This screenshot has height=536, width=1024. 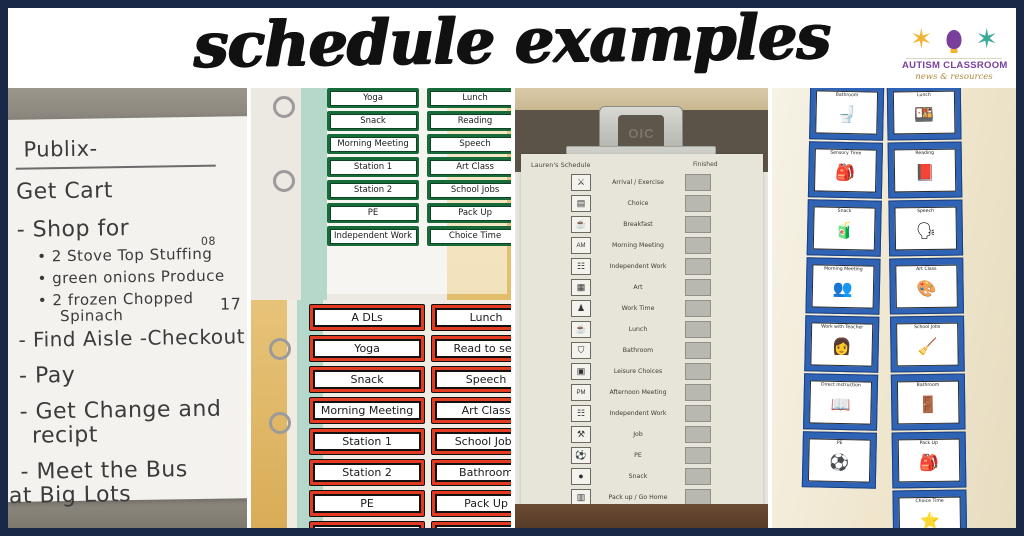 I want to click on checklist-row-label: Arrival / Exercise, so click(x=638, y=182).